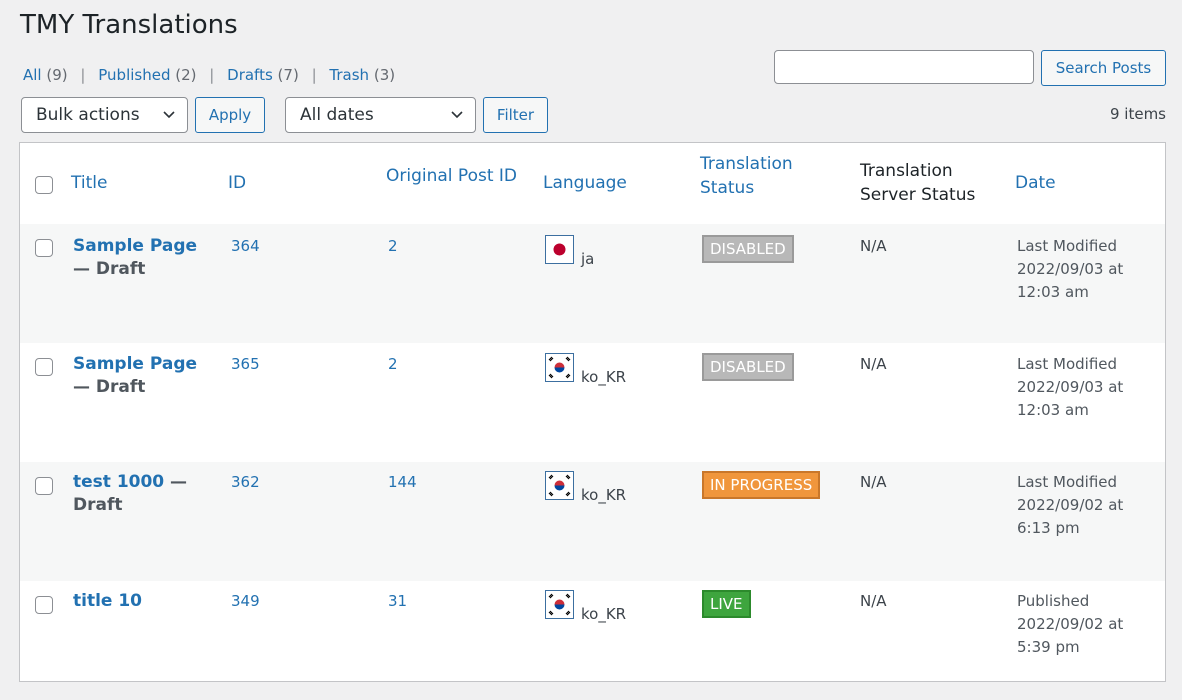  I want to click on view-published-count: (2), so click(186, 75).